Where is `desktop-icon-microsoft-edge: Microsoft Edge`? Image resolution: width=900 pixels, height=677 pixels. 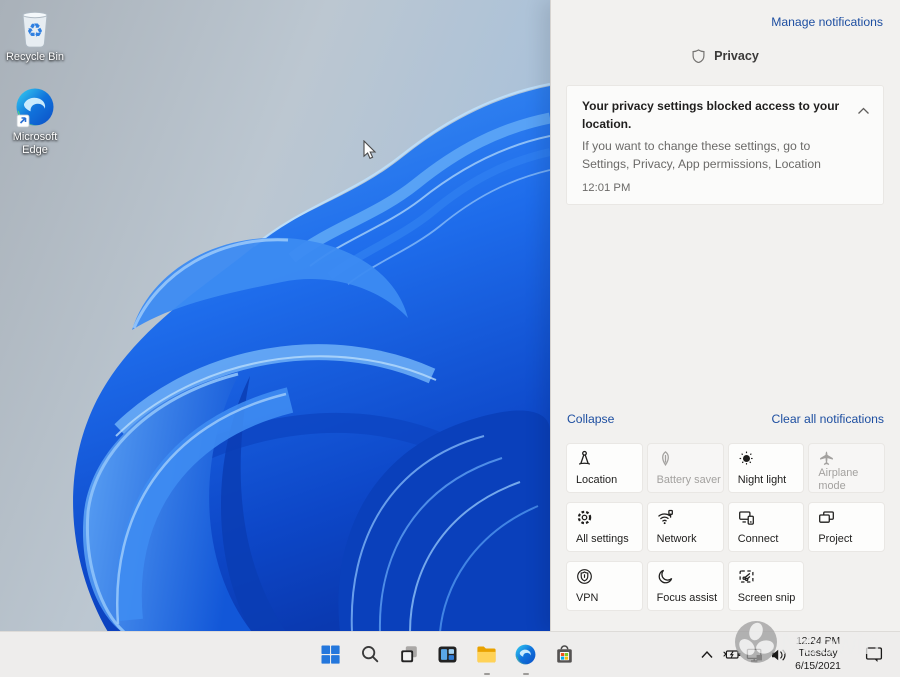
desktop-icon-microsoft-edge: Microsoft Edge is located at coordinates (35, 121).